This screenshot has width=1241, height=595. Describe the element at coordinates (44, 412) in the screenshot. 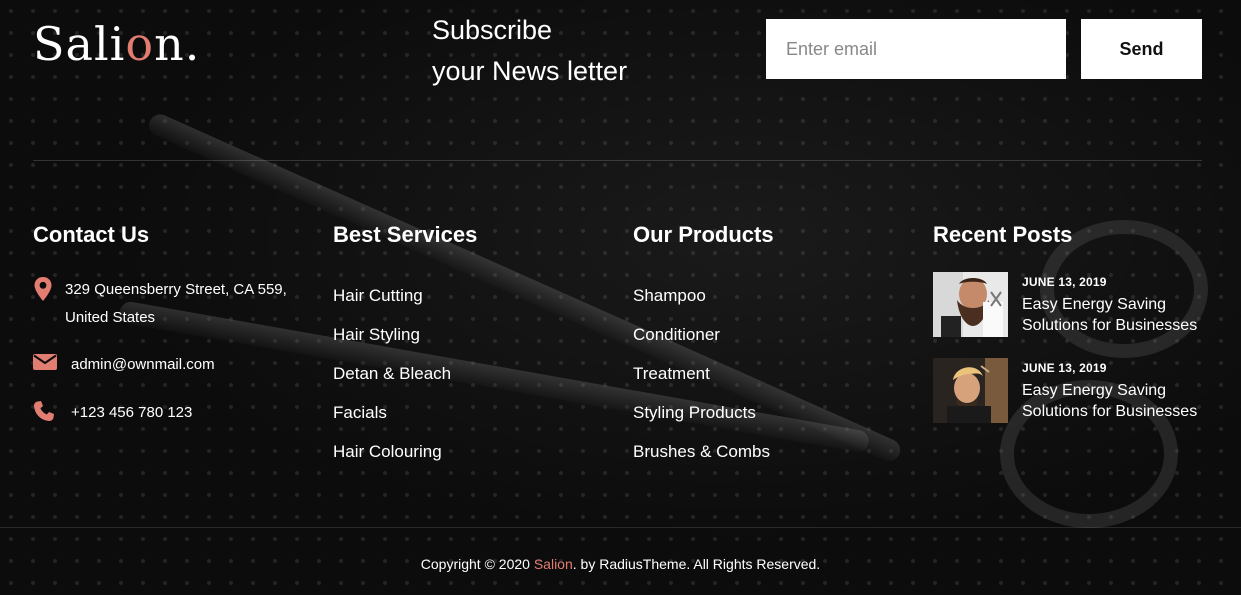

I see `phone-icon` at that location.